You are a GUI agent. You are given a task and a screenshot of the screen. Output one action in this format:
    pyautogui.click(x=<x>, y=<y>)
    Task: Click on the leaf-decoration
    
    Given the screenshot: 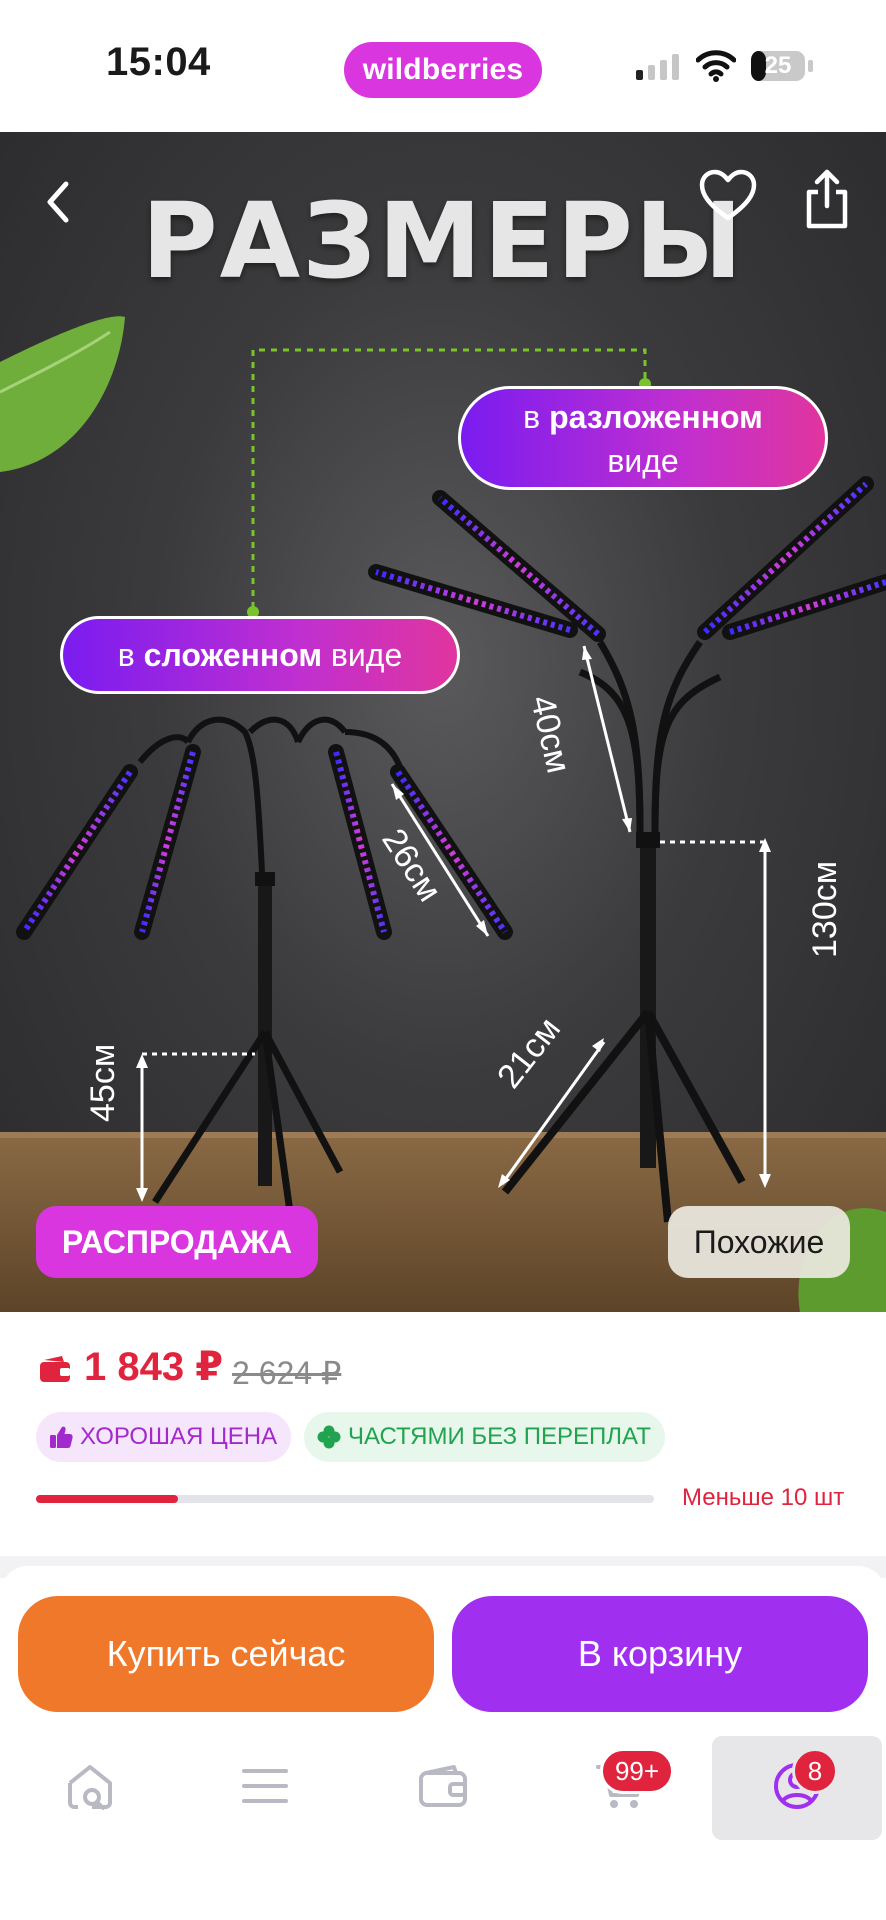 What is the action you would take?
    pyautogui.click(x=62, y=394)
    